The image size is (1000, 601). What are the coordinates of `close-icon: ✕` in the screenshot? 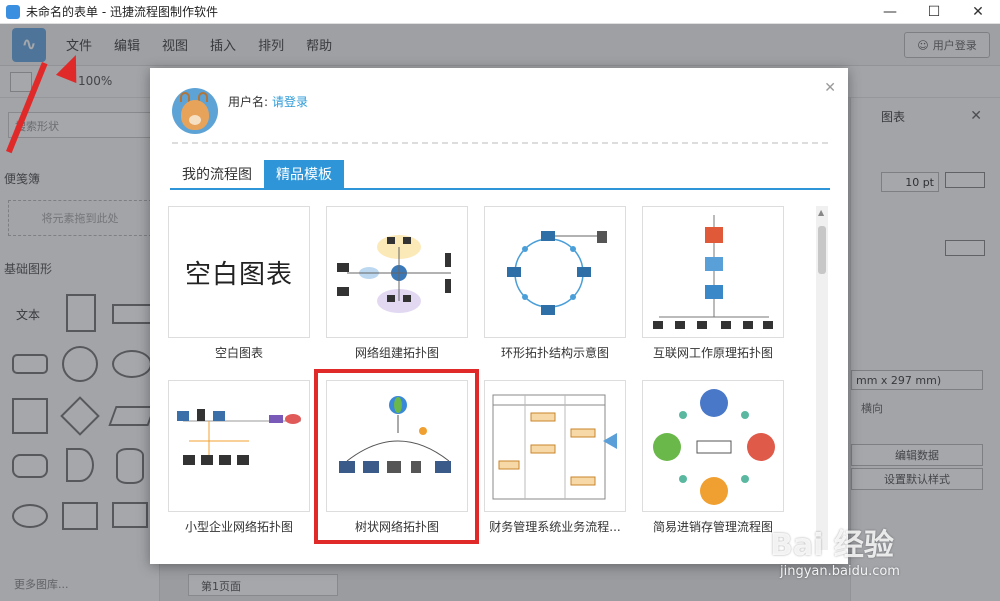 It's located at (830, 88).